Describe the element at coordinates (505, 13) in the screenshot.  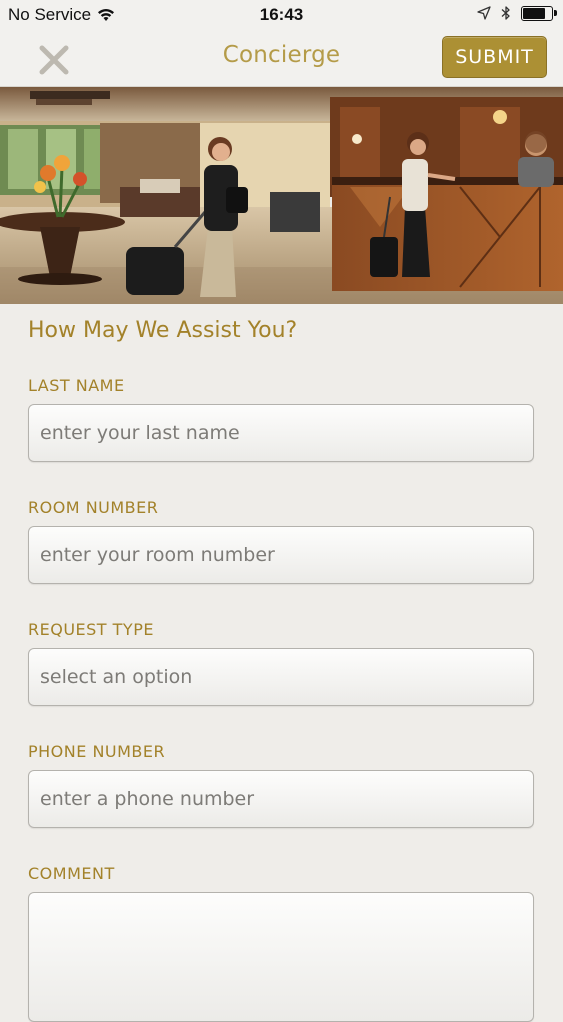
I see `bluetooth-icon` at that location.